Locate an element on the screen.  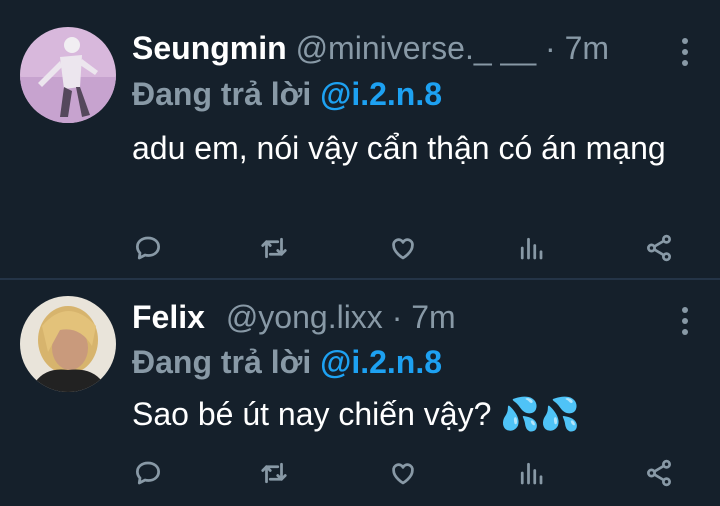
tweet-header: Seungmin @miniverse._ __ · 7m is located at coordinates (370, 48).